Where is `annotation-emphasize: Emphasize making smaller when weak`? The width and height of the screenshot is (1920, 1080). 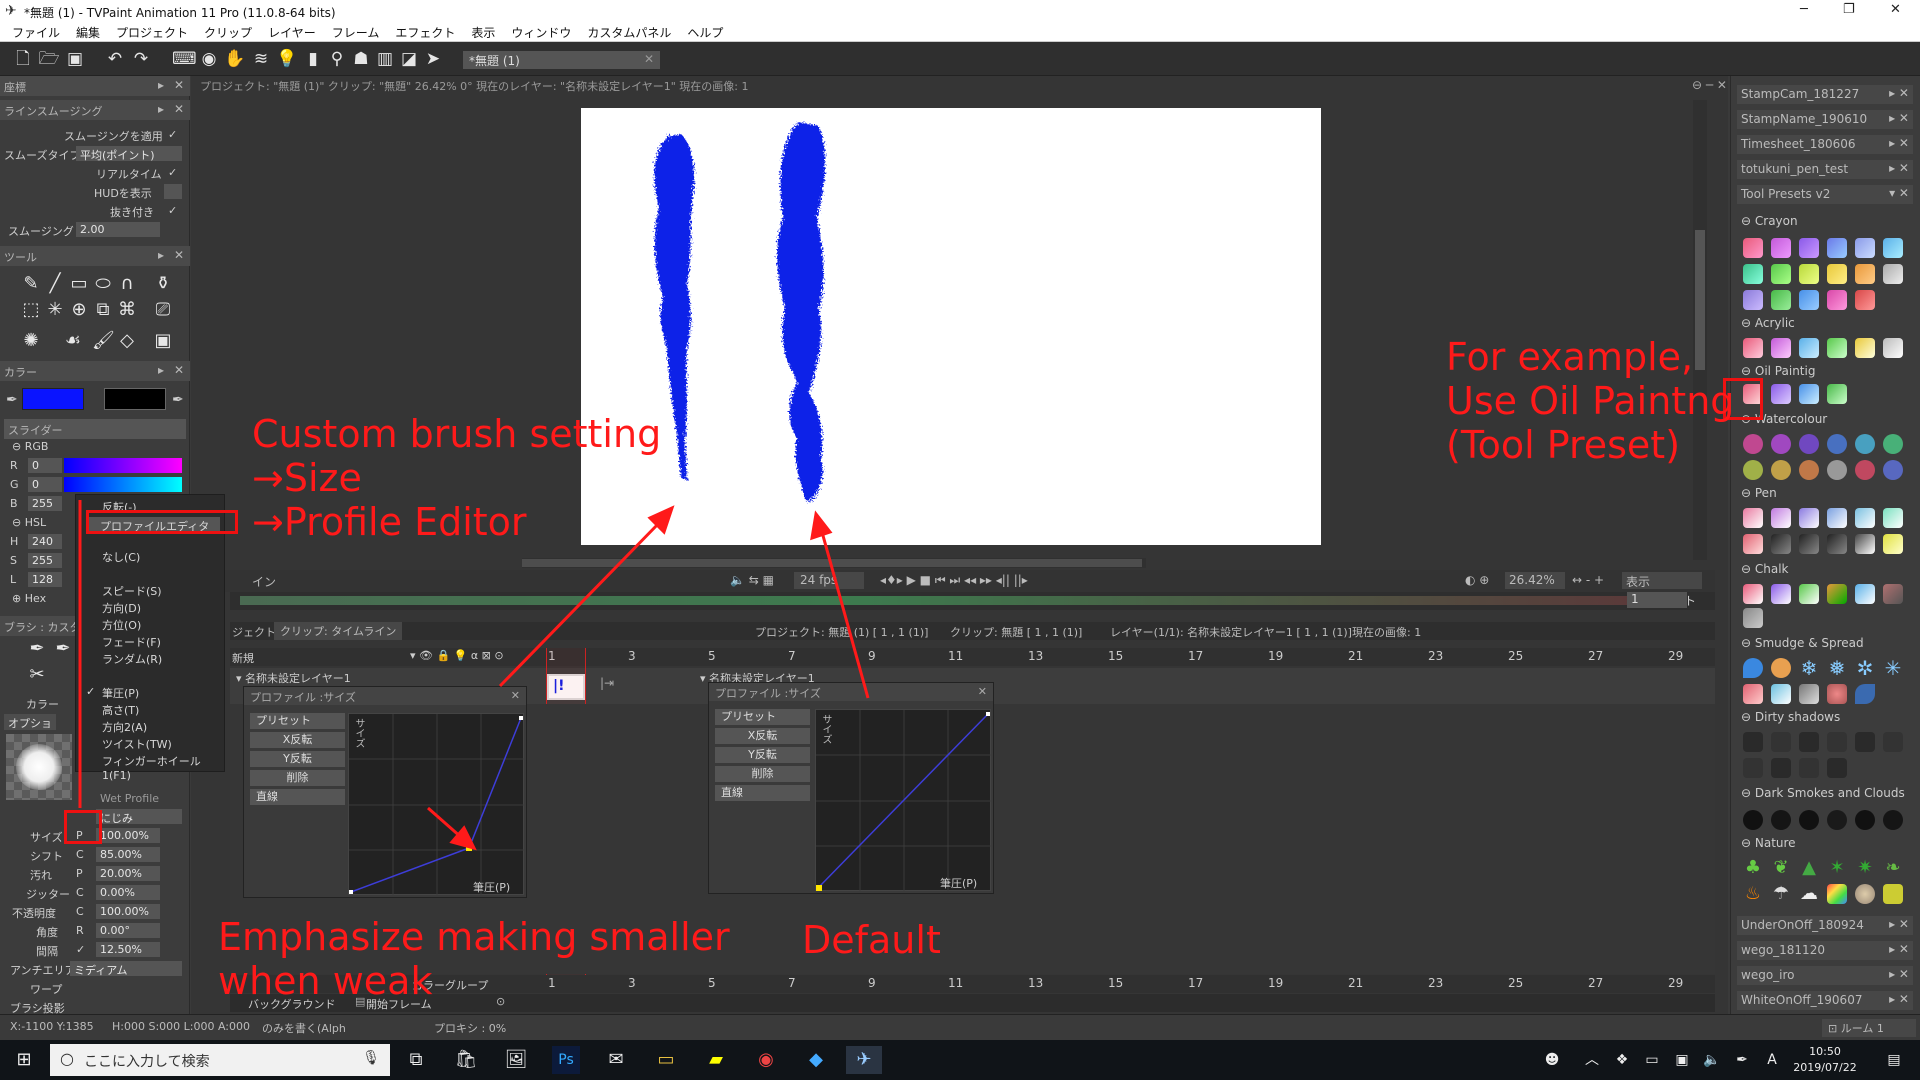 annotation-emphasize: Emphasize making smaller when weak is located at coordinates (474, 959).